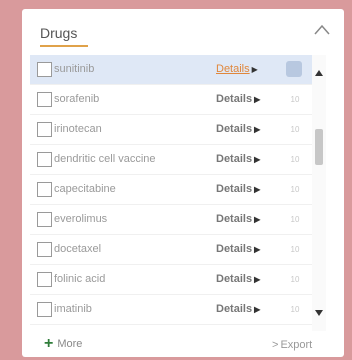 This screenshot has width=352, height=360. I want to click on more-button: + More, so click(63, 344).